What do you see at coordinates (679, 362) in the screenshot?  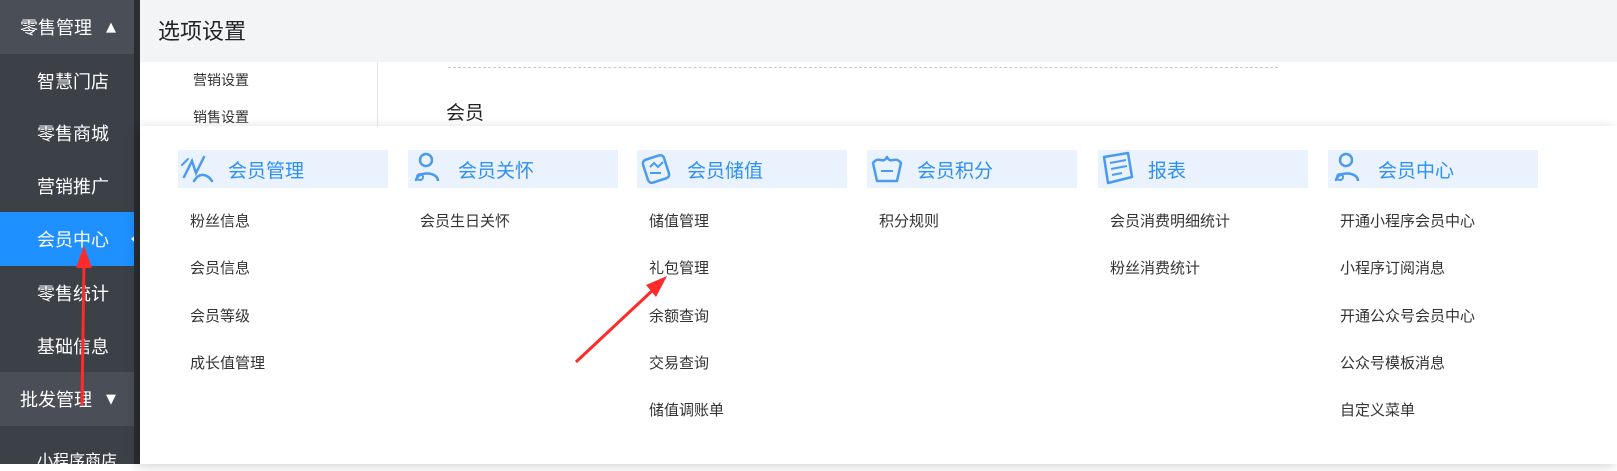 I see `menu-item-transaction-query: 交易查询` at bounding box center [679, 362].